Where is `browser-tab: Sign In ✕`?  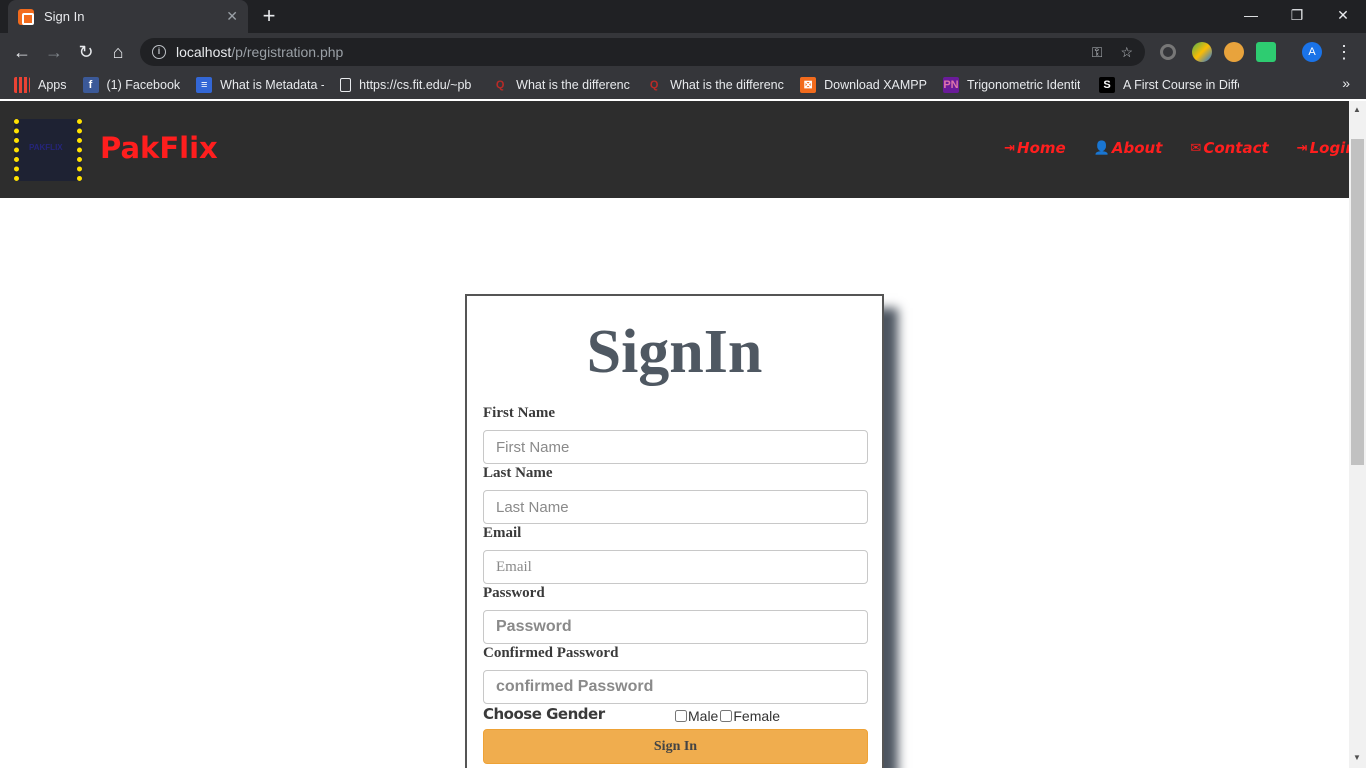 browser-tab: Sign In ✕ is located at coordinates (128, 16).